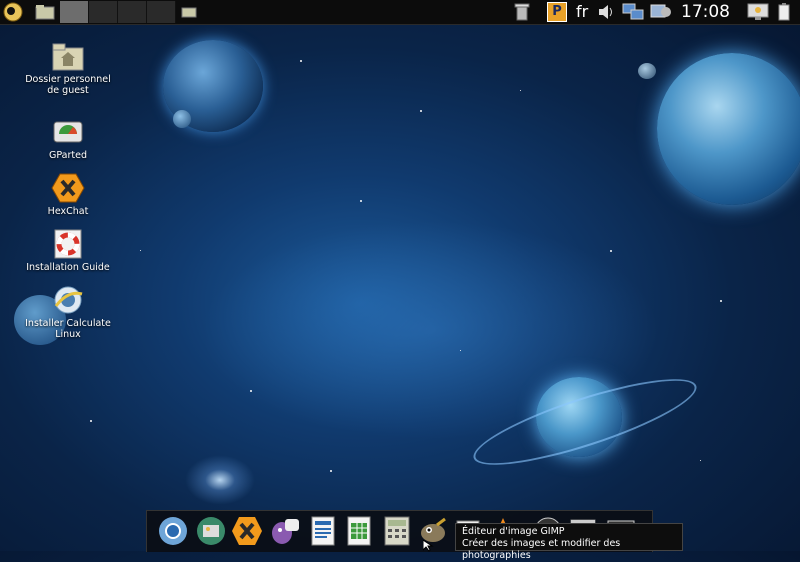  Describe the element at coordinates (173, 531) in the screenshot. I see `chromium-icon` at that location.